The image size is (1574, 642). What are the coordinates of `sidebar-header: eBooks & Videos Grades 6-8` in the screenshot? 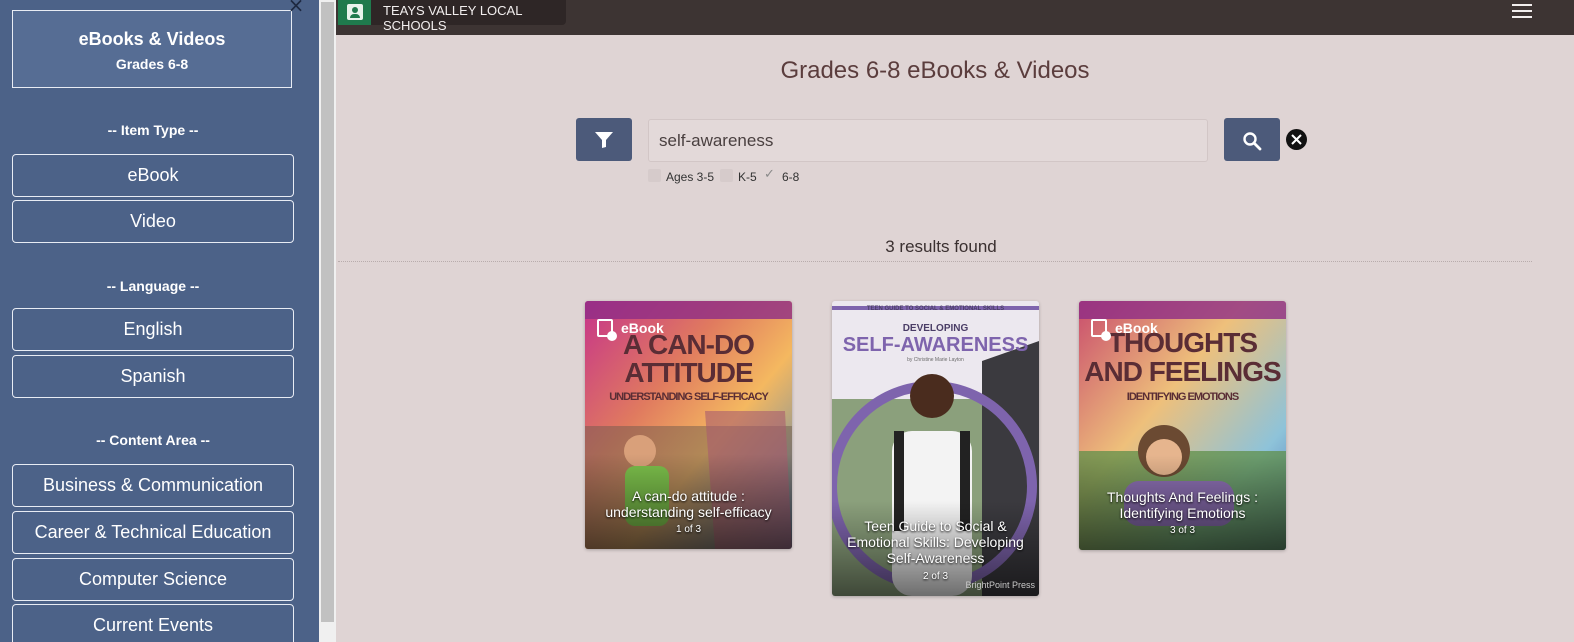 It's located at (152, 49).